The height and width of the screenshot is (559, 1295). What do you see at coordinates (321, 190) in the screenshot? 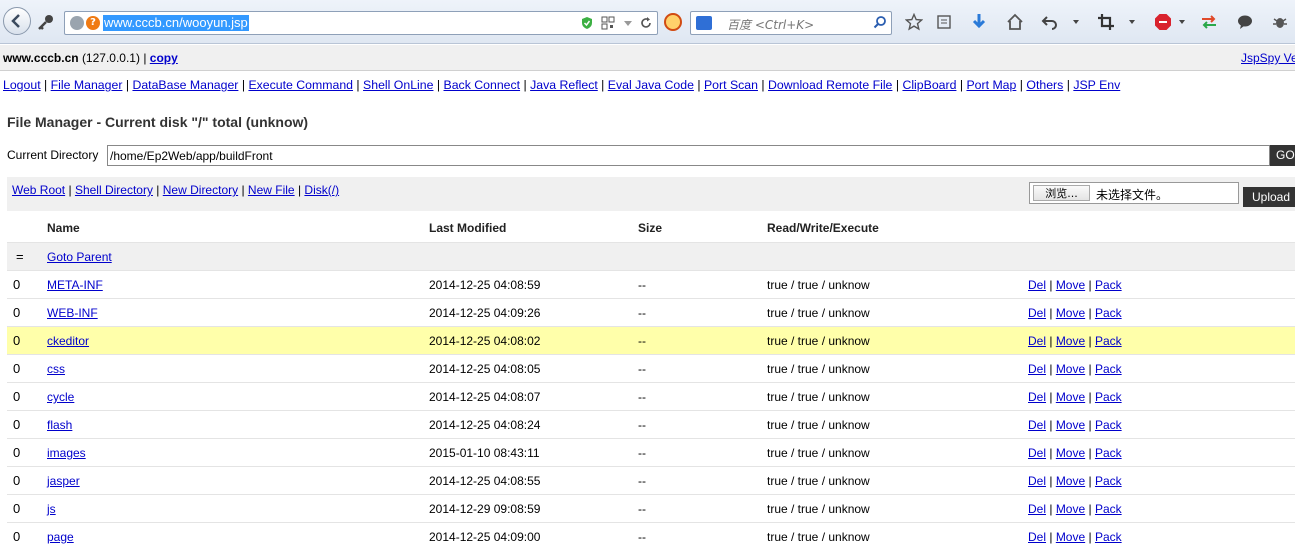
I see `quick-link-disk-: Disk(/)` at bounding box center [321, 190].